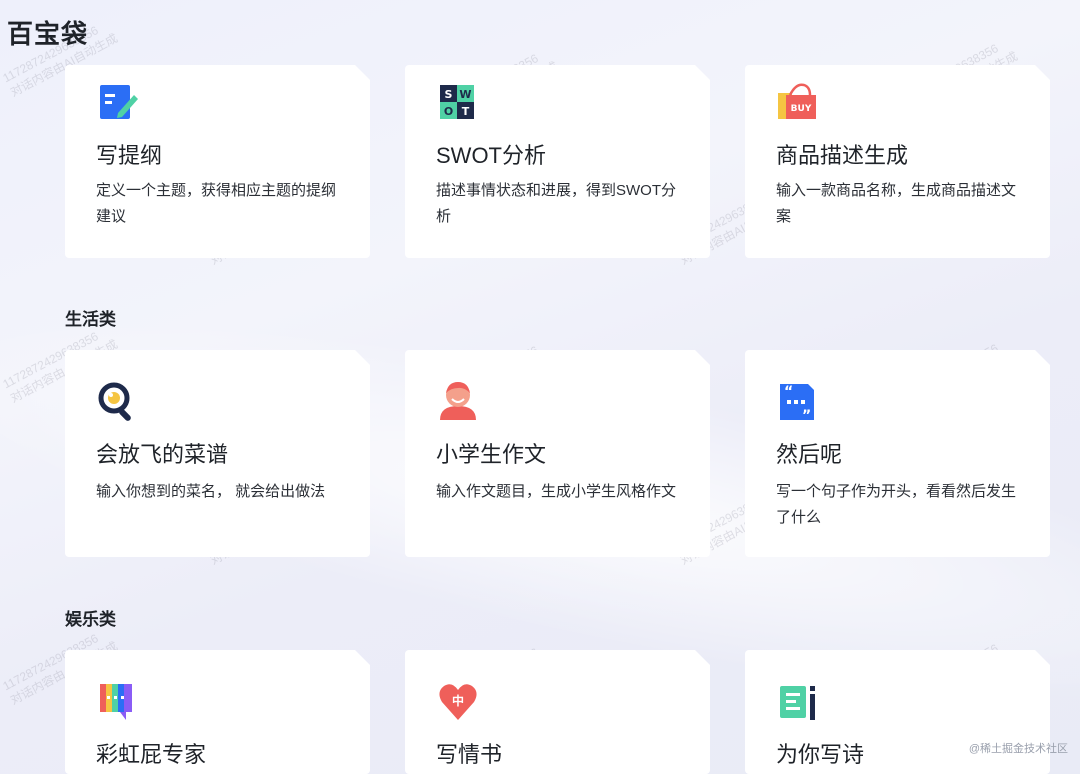 The height and width of the screenshot is (774, 1080). I want to click on card-product-description: BUY 商品描述生成 输入一款商品名称，生成商品描述文案, so click(897, 161).